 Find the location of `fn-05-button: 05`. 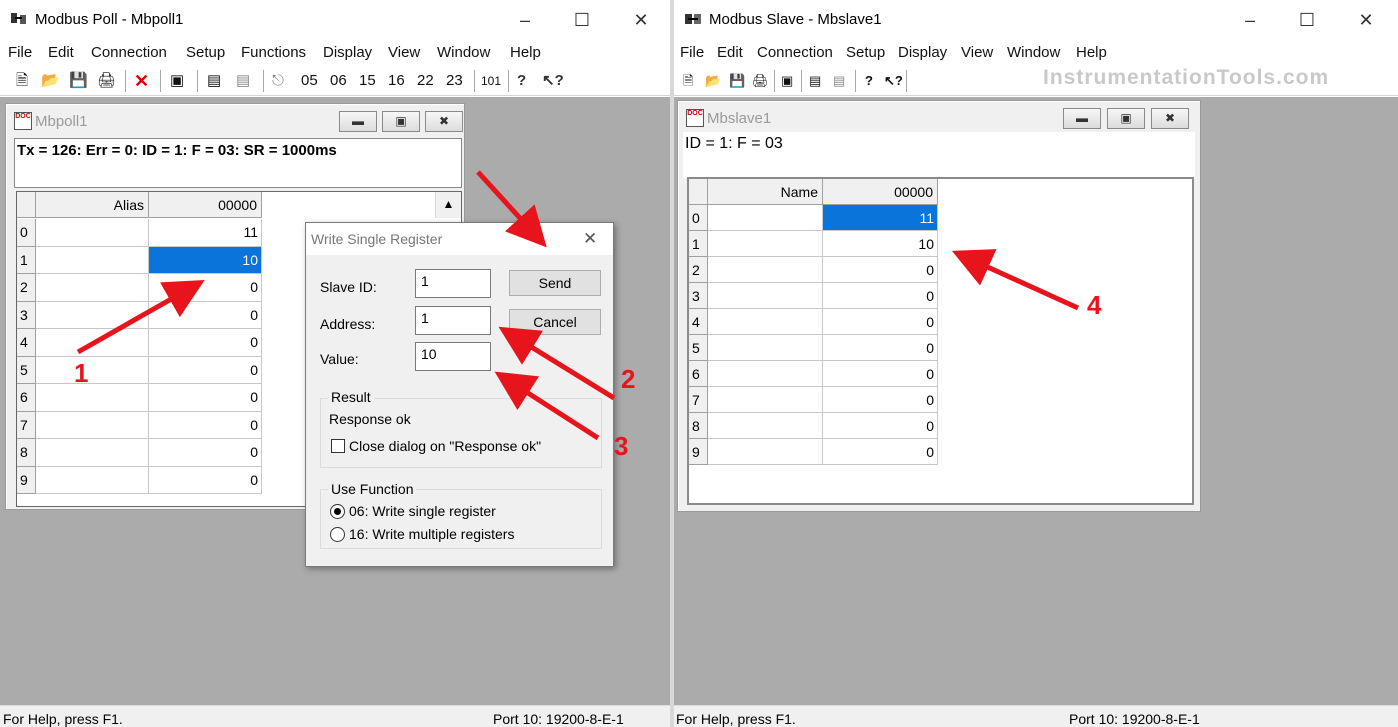

fn-05-button: 05 is located at coordinates (309, 81).